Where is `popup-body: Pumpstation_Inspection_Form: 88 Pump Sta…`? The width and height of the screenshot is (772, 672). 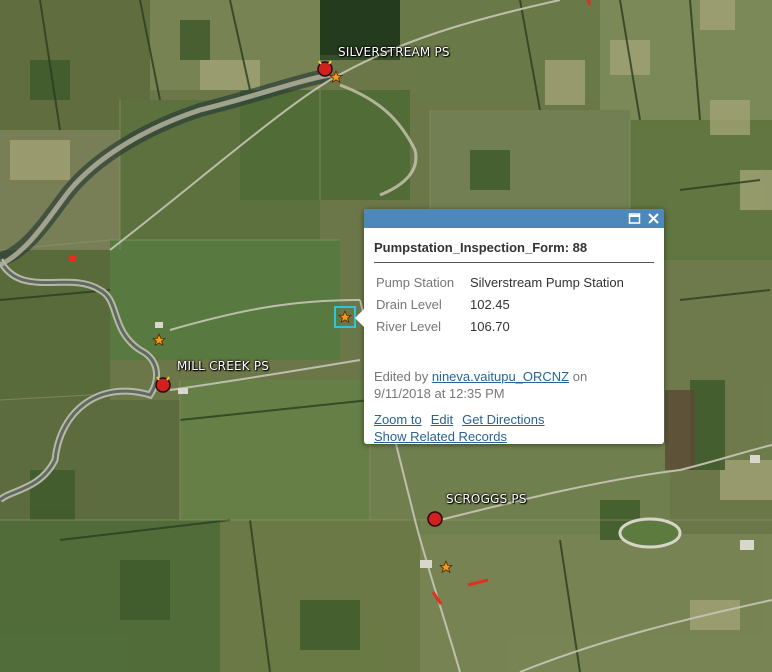
popup-body: Pumpstation_Inspection_Form: 88 Pump Sta… is located at coordinates (514, 336).